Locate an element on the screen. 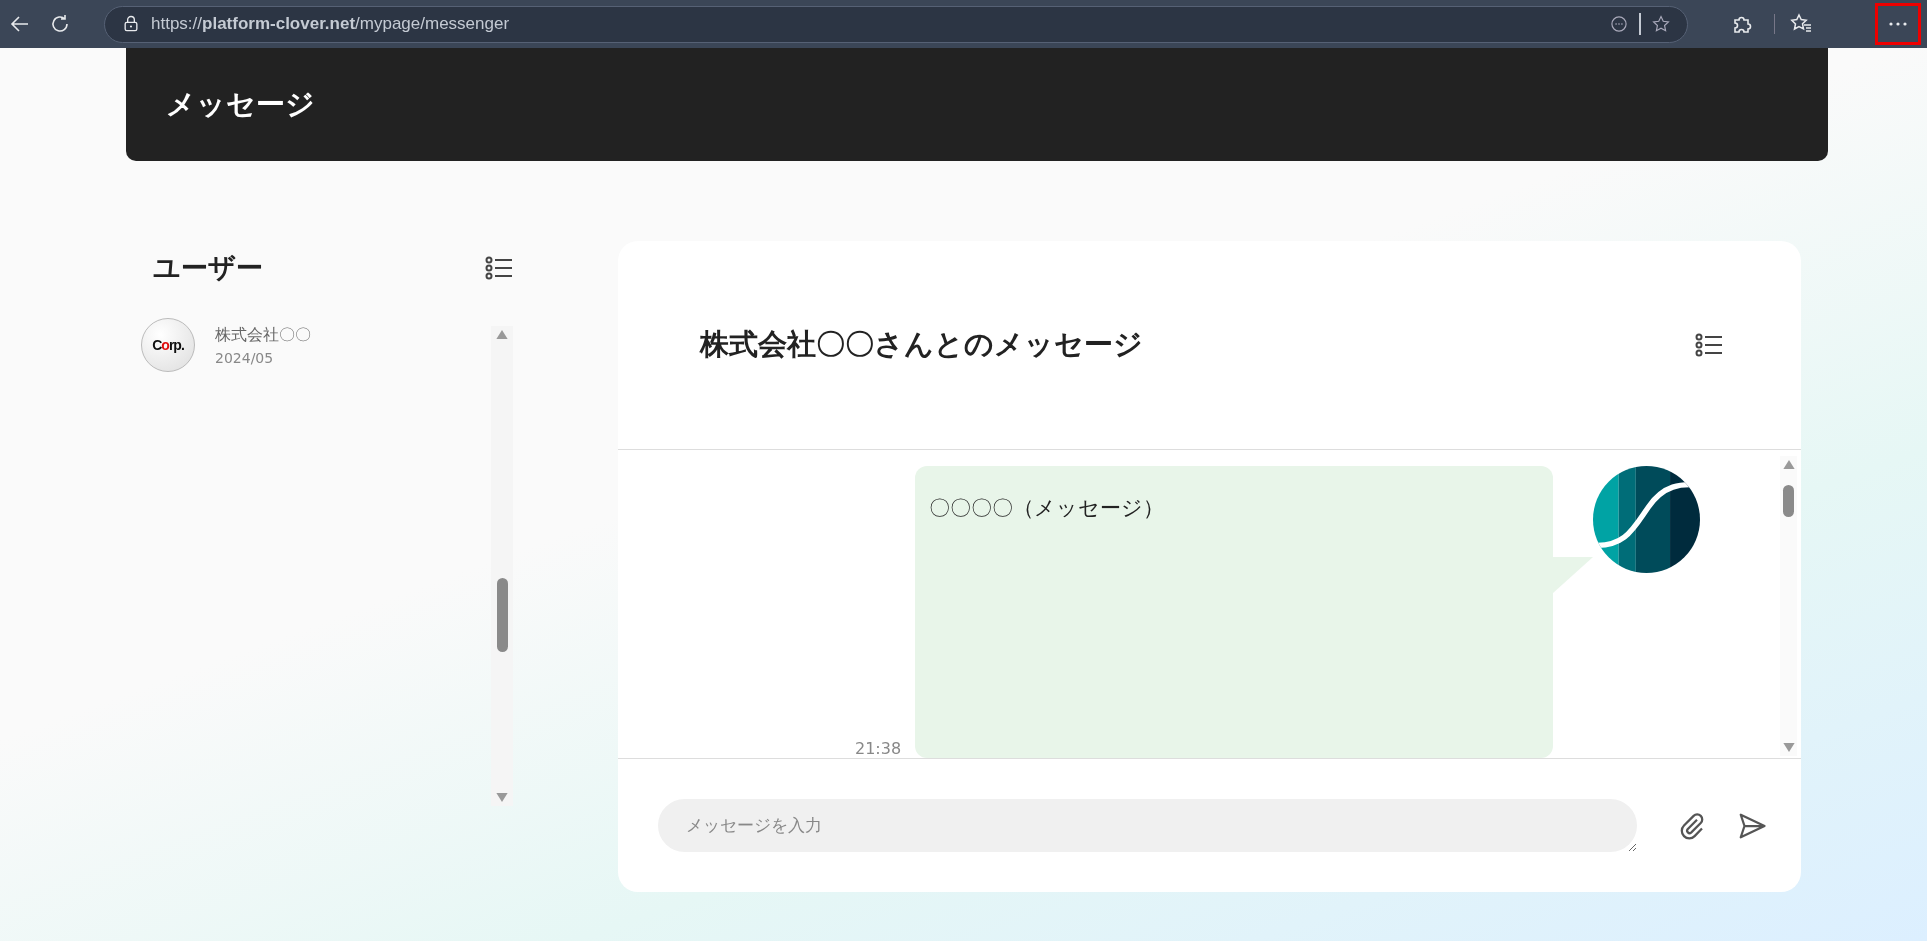 The height and width of the screenshot is (941, 1927). user-date: 2024/05 is located at coordinates (245, 357).